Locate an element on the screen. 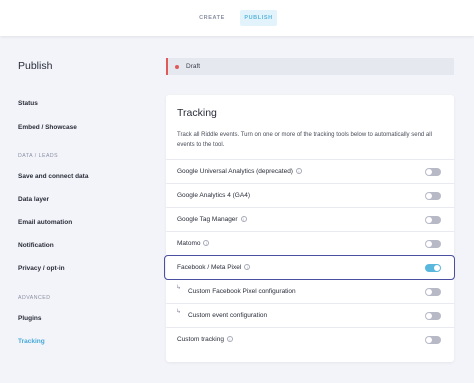 The height and width of the screenshot is (383, 474). row-label: Custom Facebook Pixel configuration is located at coordinates (242, 291).